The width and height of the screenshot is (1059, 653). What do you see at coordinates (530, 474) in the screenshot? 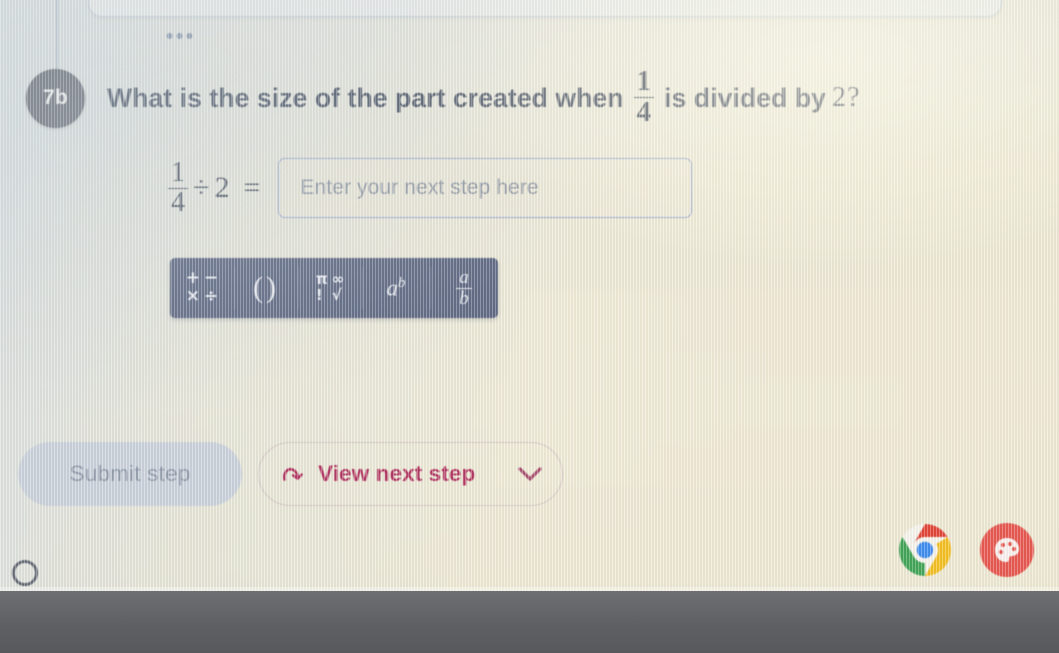
I see `chevron-down-icon` at bounding box center [530, 474].